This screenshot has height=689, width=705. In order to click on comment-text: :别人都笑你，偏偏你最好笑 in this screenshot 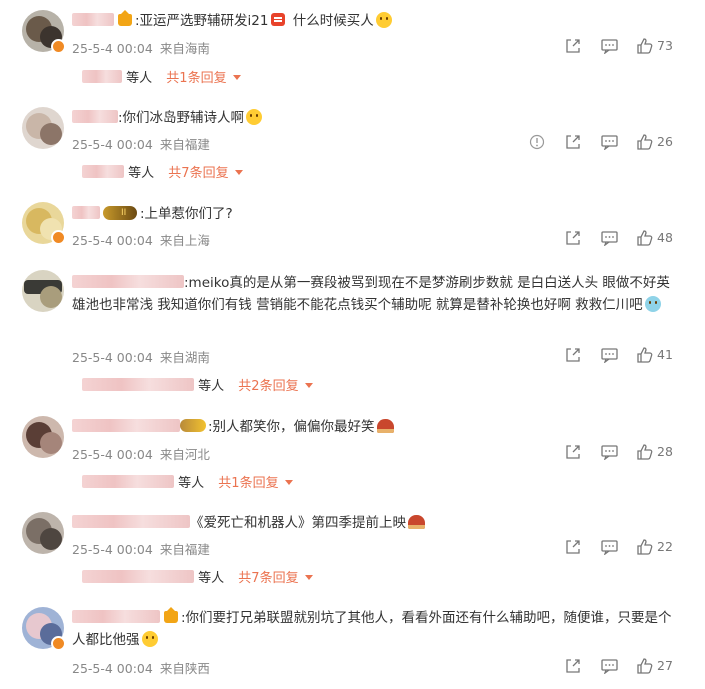, I will do `click(291, 427)`.